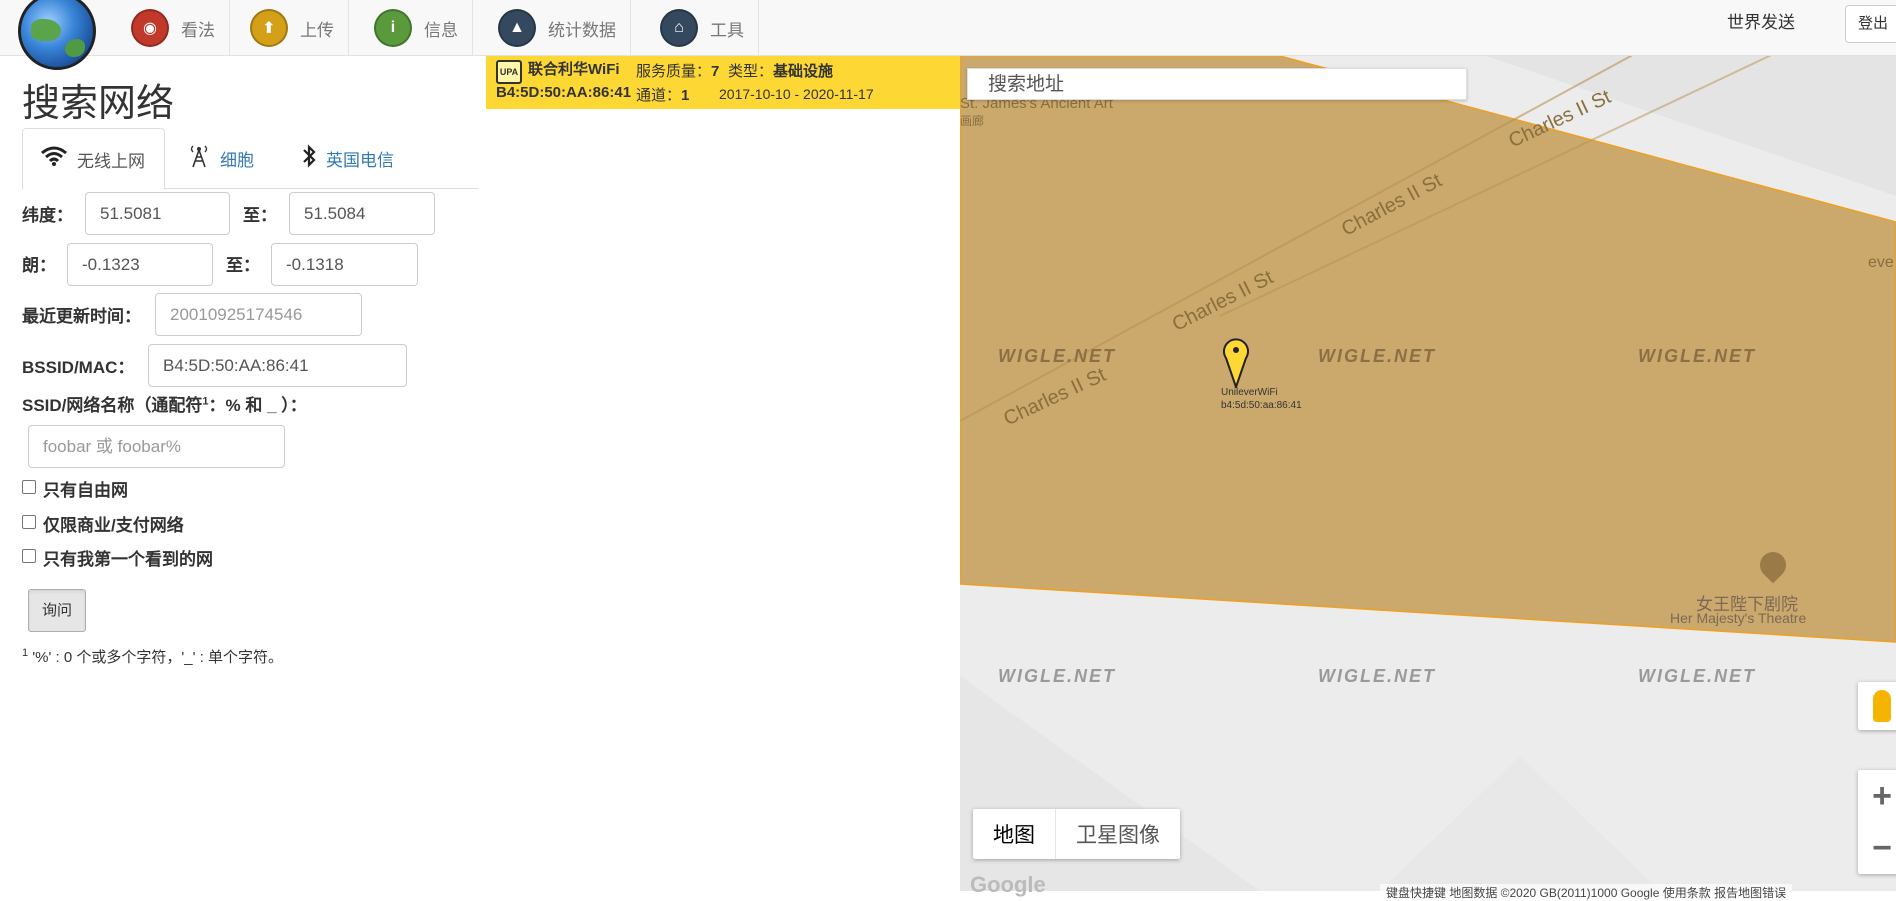  I want to click on map-type-control: 地图 卫星图像, so click(1076, 834).